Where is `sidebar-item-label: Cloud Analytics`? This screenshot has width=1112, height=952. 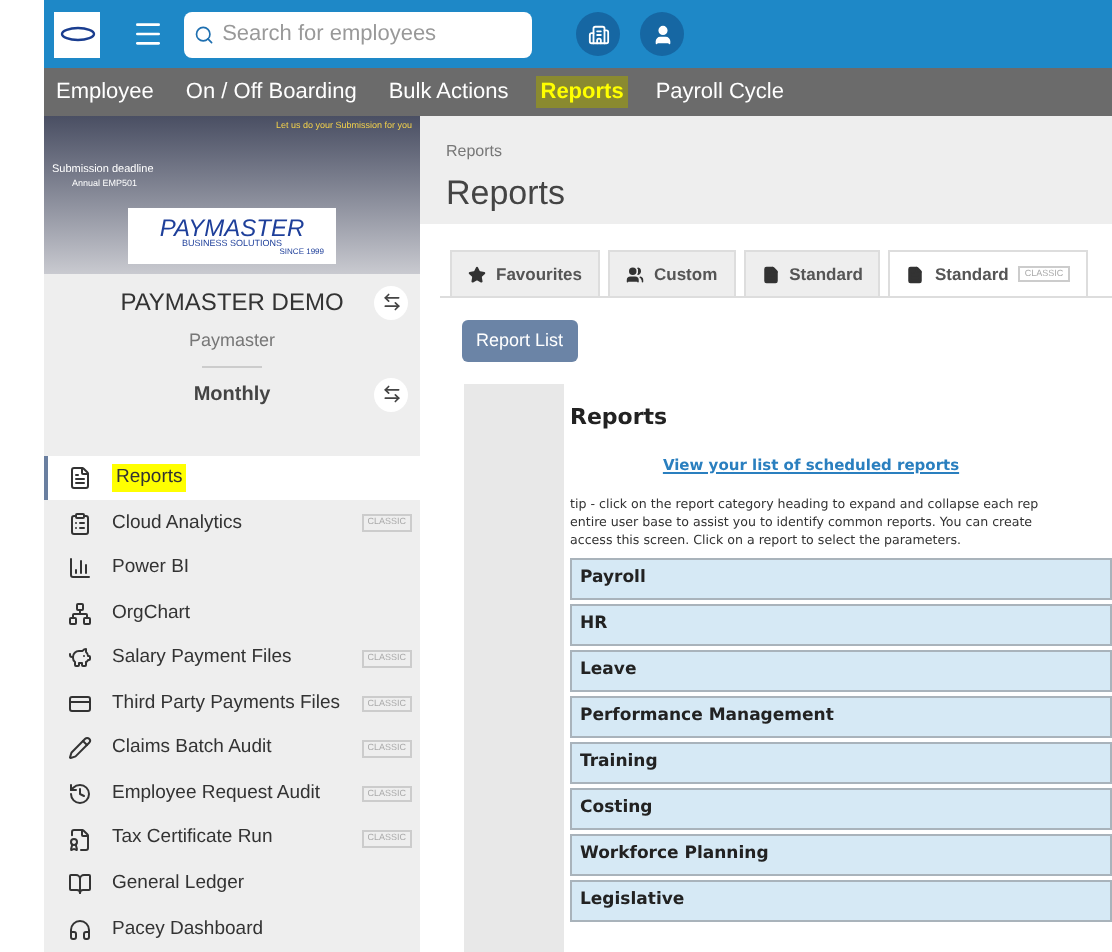
sidebar-item-label: Cloud Analytics is located at coordinates (177, 523).